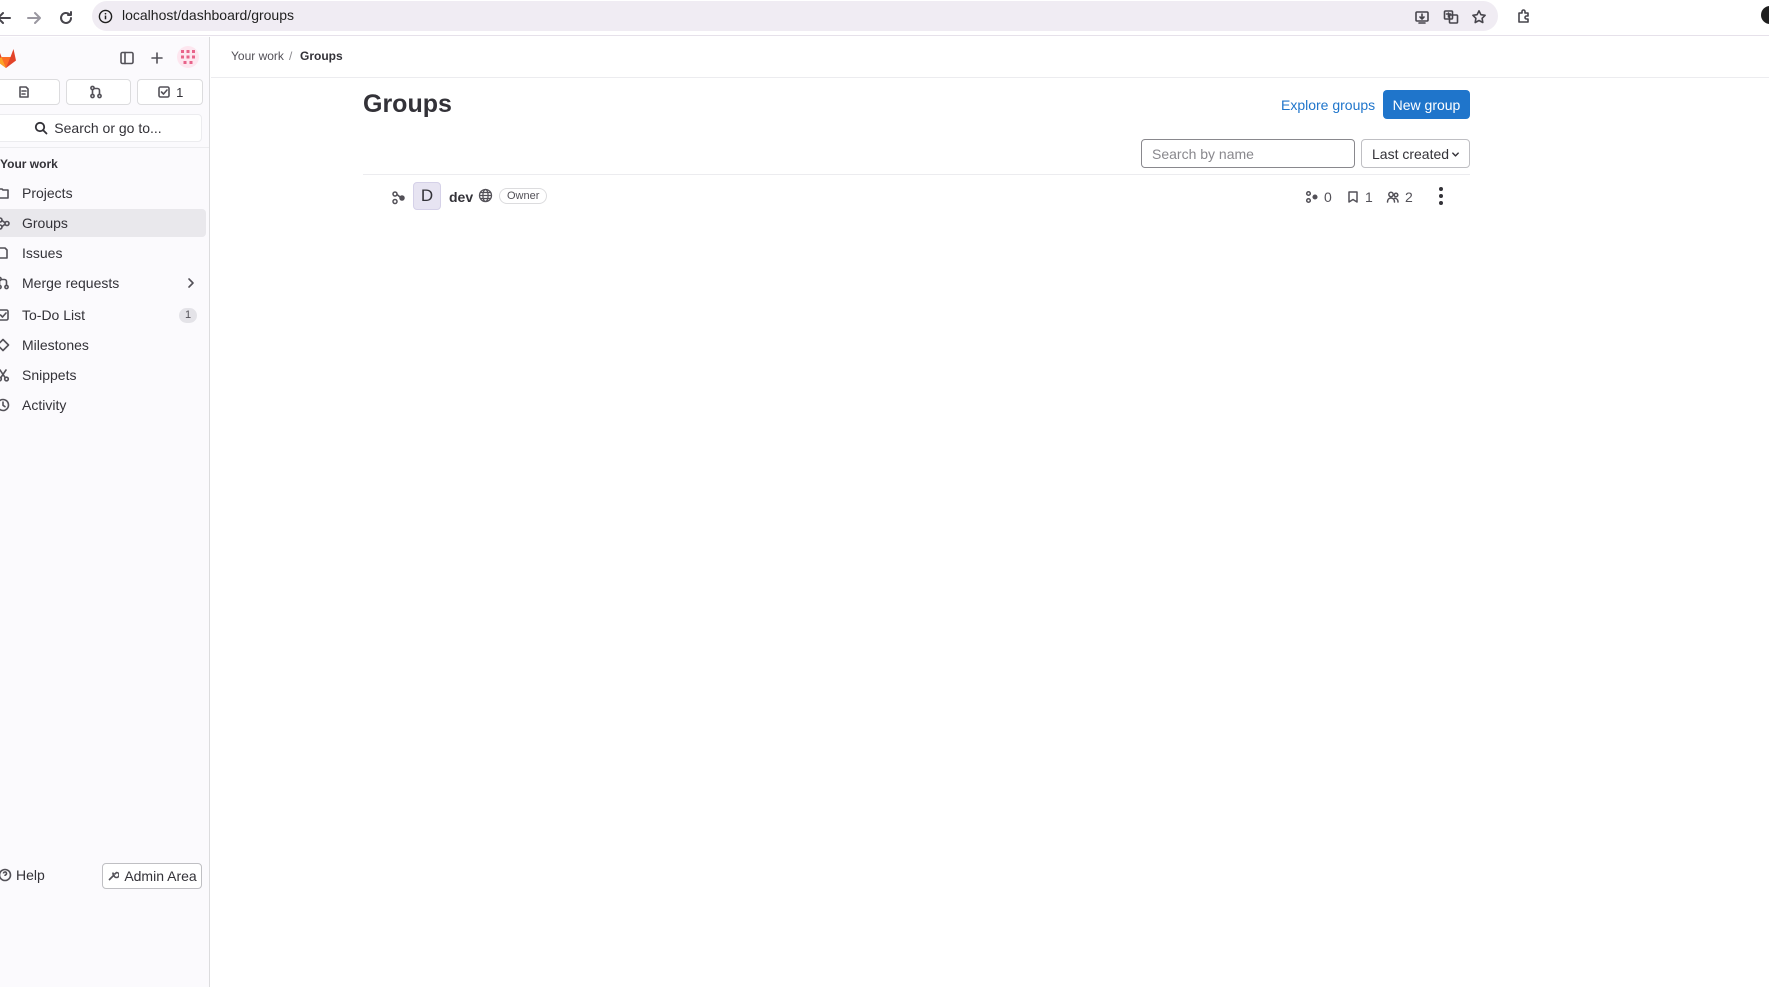 This screenshot has height=987, width=1769. What do you see at coordinates (461, 197) in the screenshot?
I see `group-name-link: dev` at bounding box center [461, 197].